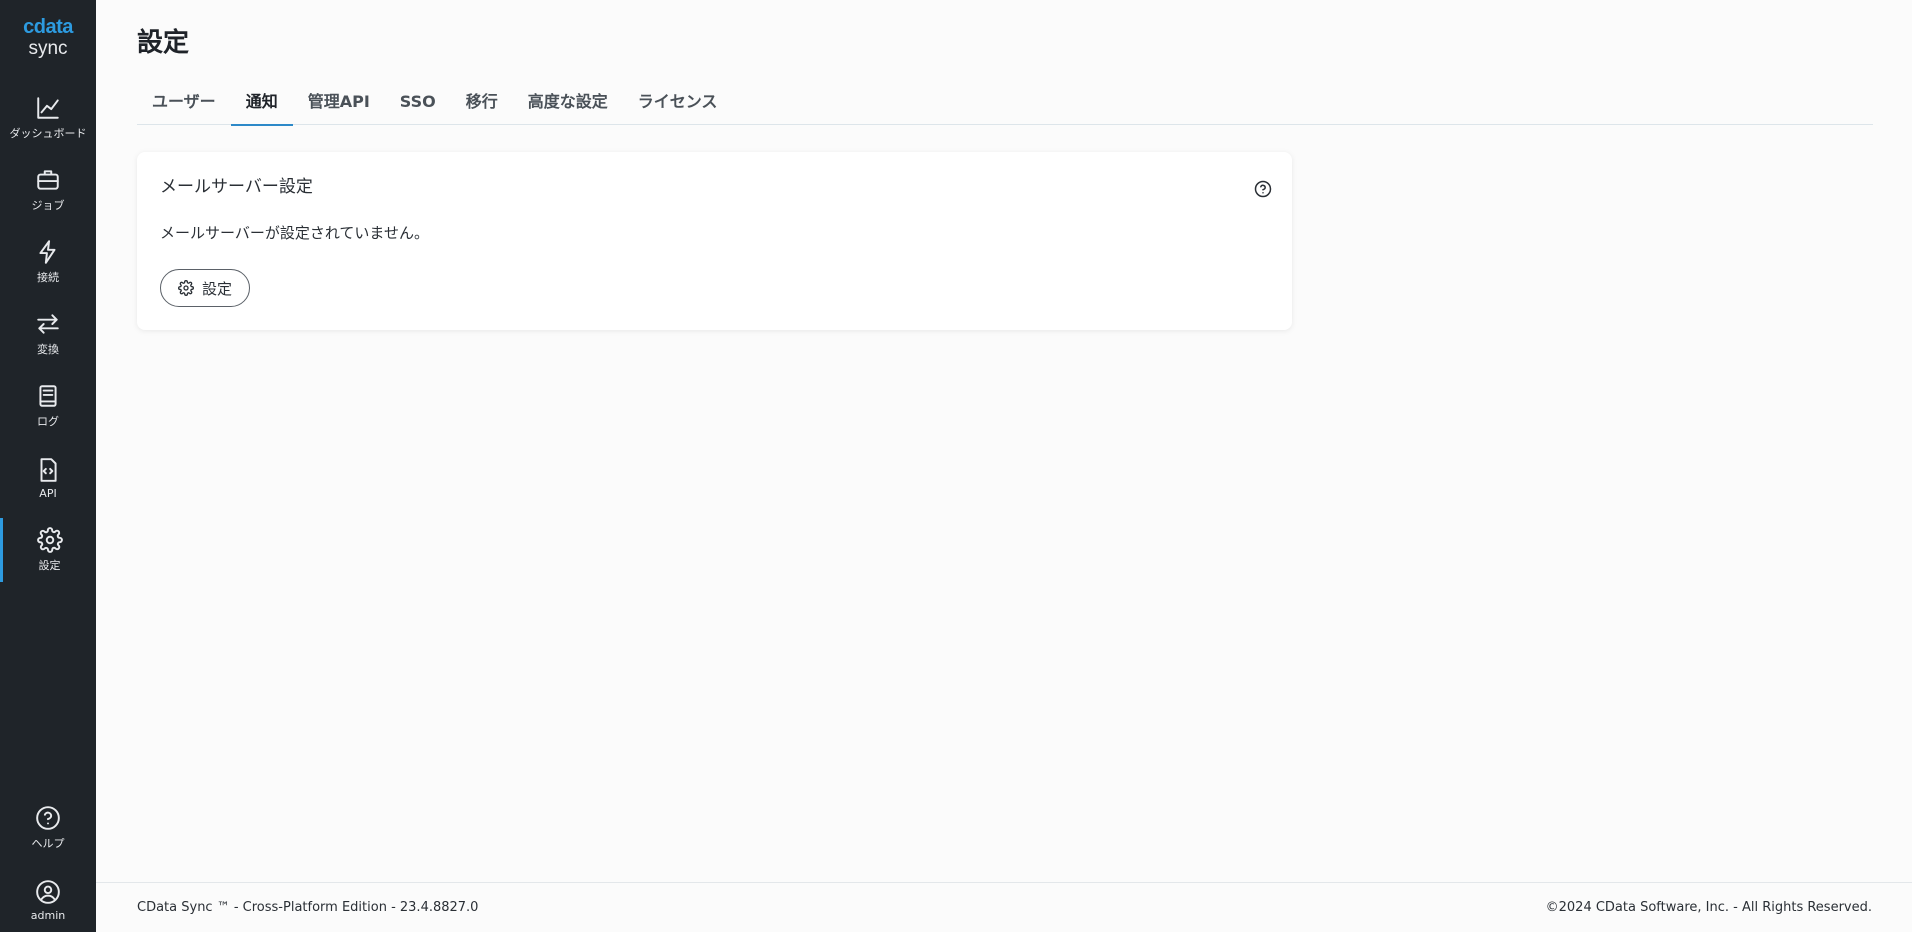  What do you see at coordinates (48, 180) in the screenshot?
I see `briefcase-icon` at bounding box center [48, 180].